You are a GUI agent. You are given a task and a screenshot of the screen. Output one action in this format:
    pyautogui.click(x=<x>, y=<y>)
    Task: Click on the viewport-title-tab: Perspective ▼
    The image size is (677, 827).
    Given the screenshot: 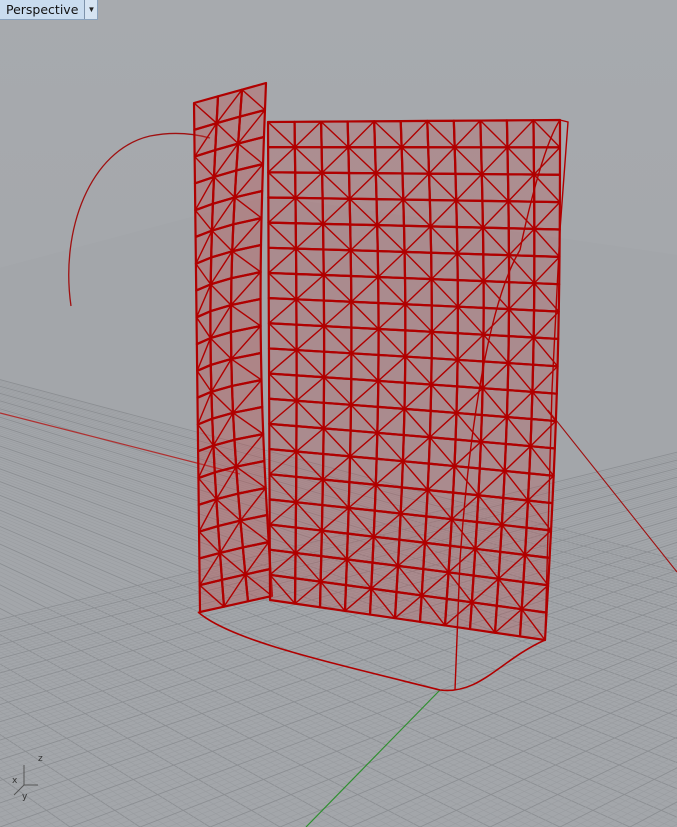 What is the action you would take?
    pyautogui.click(x=49, y=10)
    